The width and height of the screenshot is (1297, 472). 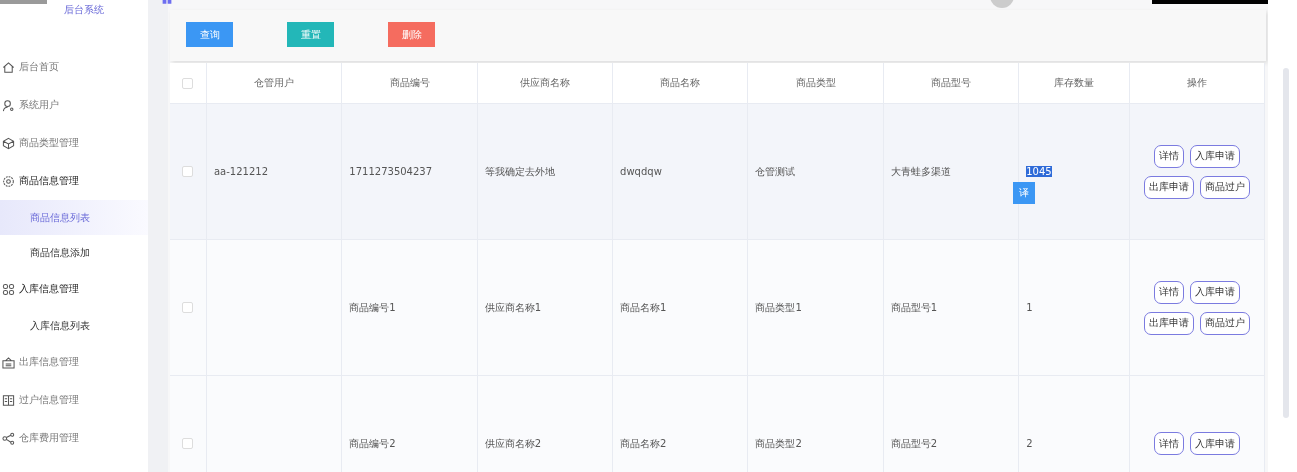 I want to click on sidebar-item: 商品信息管理, so click(x=74, y=181).